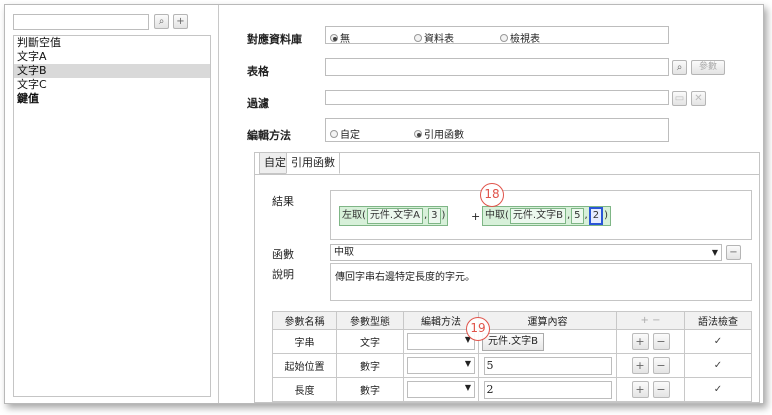 The height and width of the screenshot is (415, 772). I want to click on left-function-chip: 左取(元件.文字A, 3), so click(394, 216).